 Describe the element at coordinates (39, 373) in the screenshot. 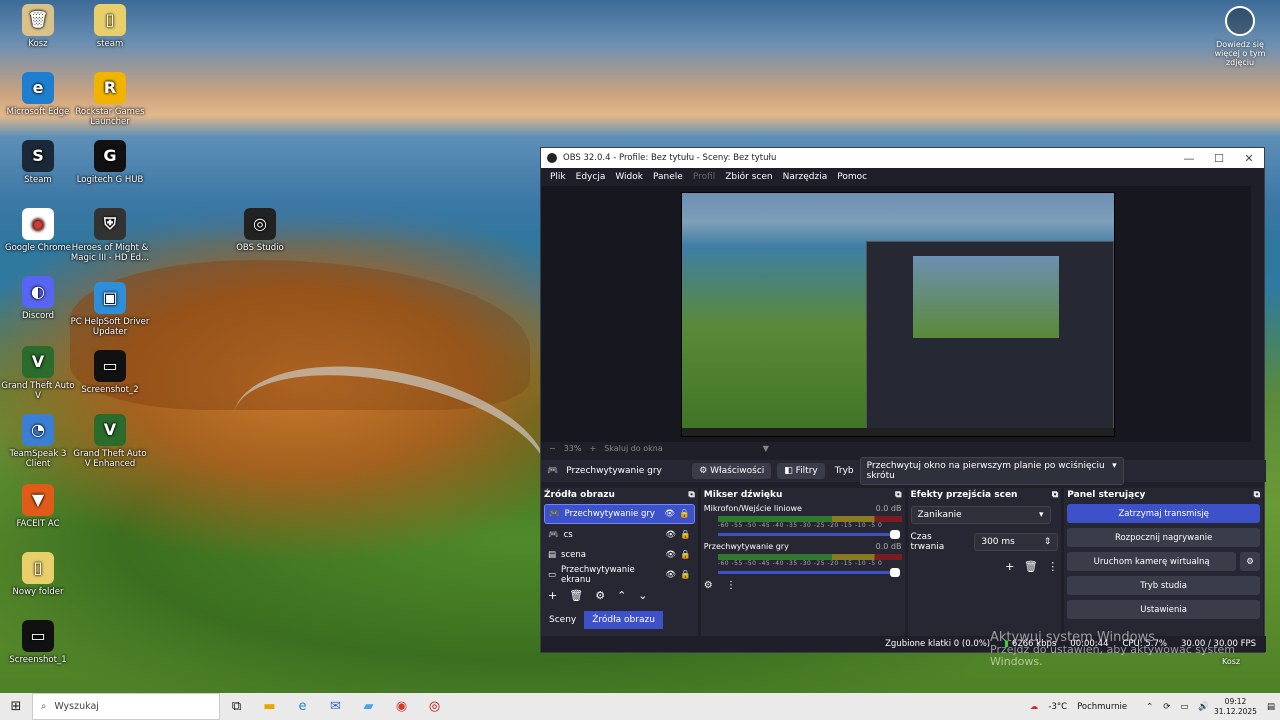

I see `desktop-icon-gta: V Grand Theft Auto V` at that location.